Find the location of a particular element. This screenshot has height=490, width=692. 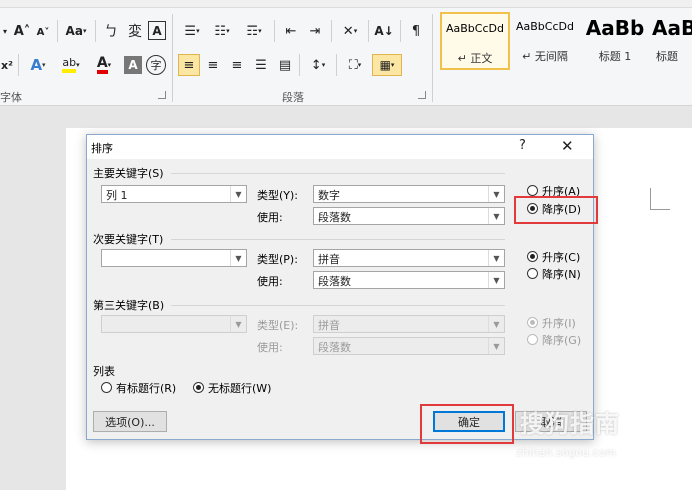

secondary-use-select: 段落数 ▼ is located at coordinates (409, 280).